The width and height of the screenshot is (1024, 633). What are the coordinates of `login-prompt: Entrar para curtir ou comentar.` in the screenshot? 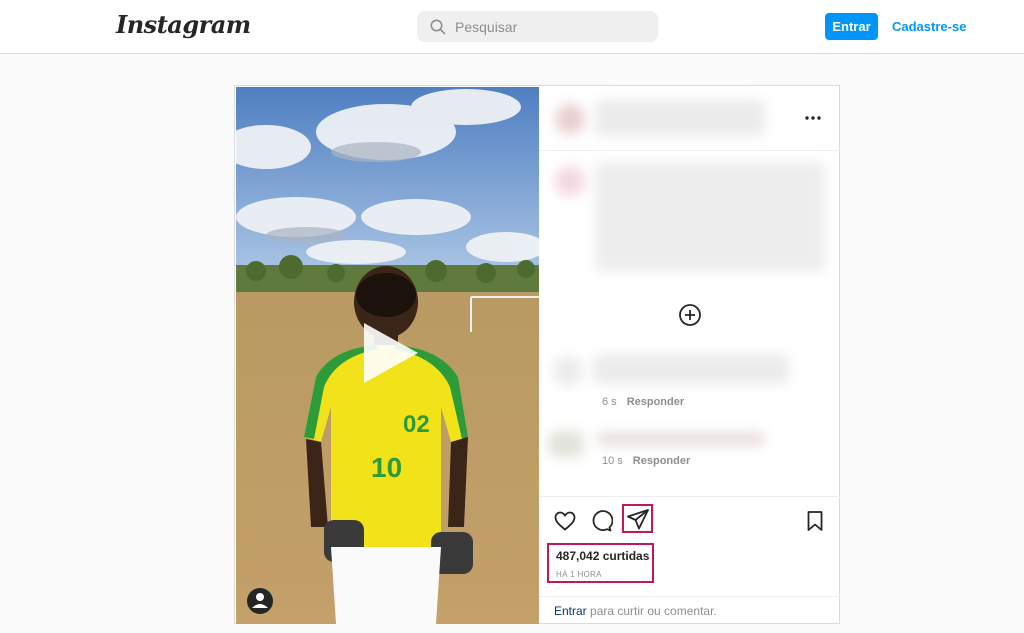 It's located at (689, 610).